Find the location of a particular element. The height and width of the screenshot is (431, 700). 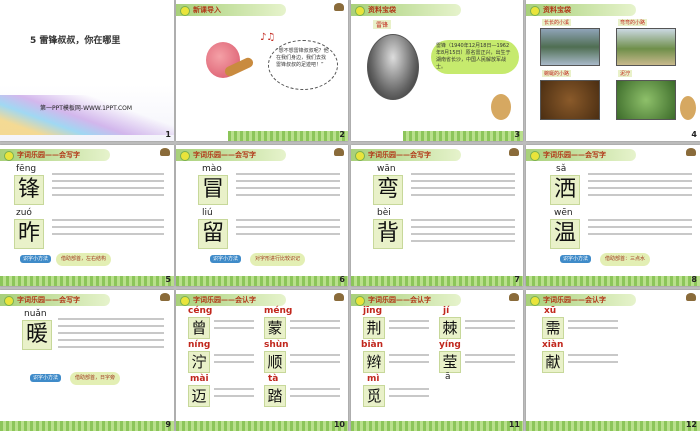

pinyin: méng is located at coordinates (278, 311).